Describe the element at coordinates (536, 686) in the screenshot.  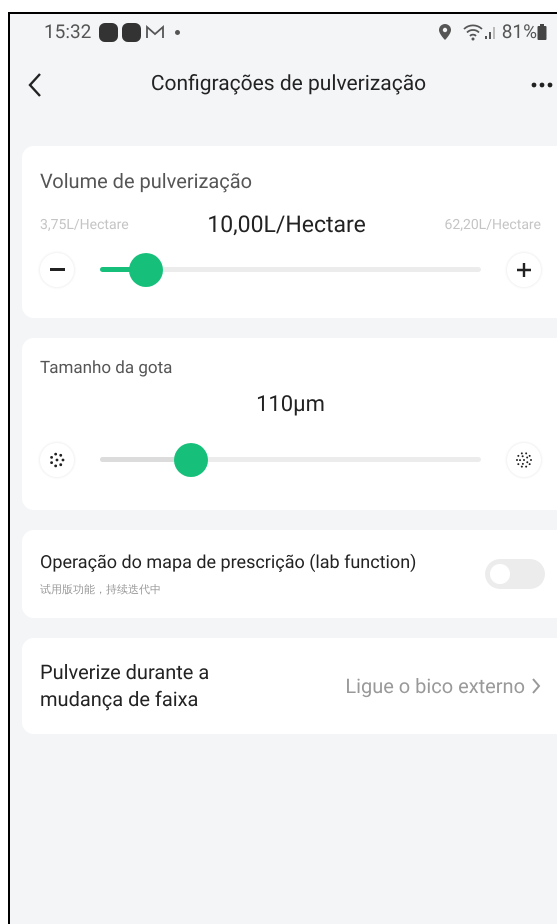
I see `chevron-right-icon` at that location.